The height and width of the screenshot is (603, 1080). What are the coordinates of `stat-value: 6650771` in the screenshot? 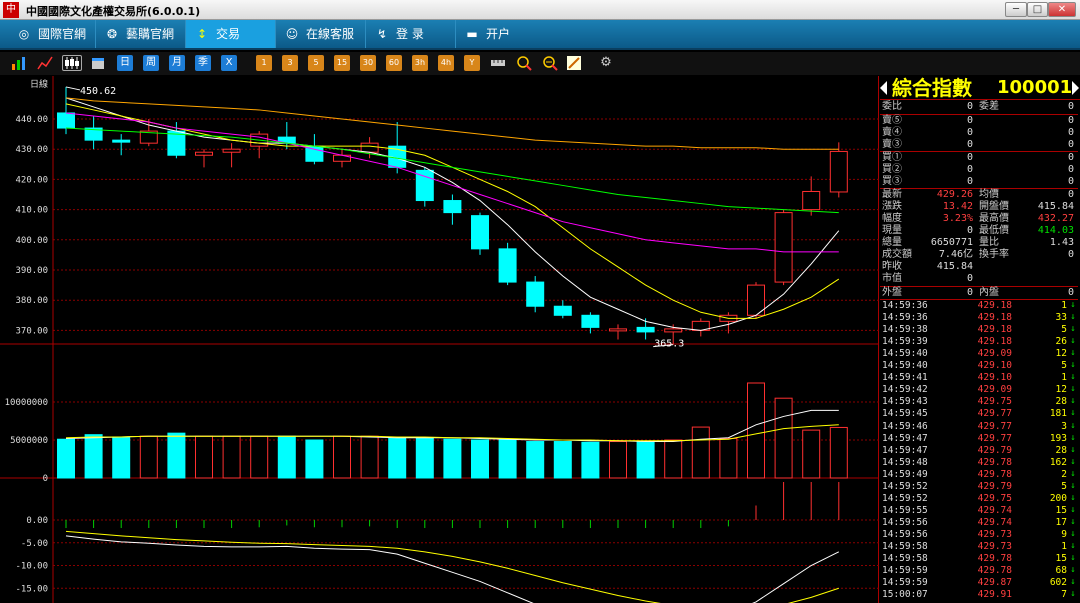 It's located at (951, 242).